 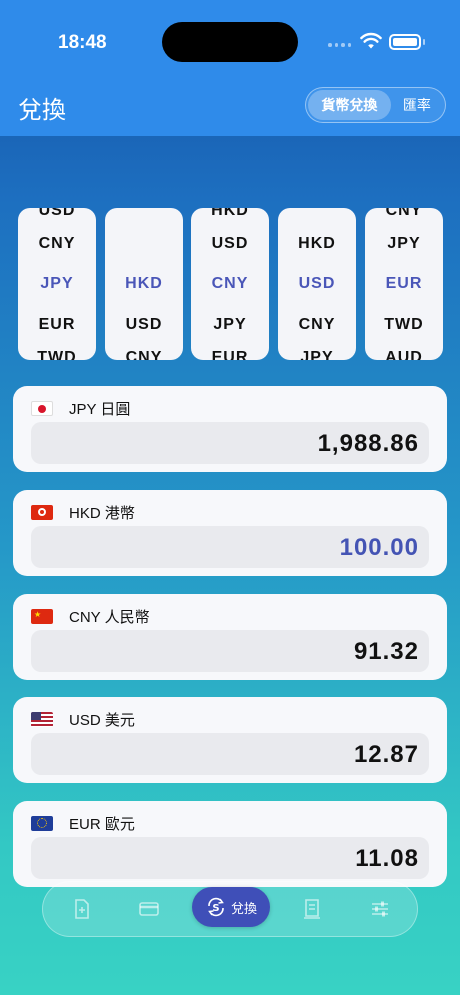 I want to click on currency-label: CNY 人民幣, so click(x=109, y=617).